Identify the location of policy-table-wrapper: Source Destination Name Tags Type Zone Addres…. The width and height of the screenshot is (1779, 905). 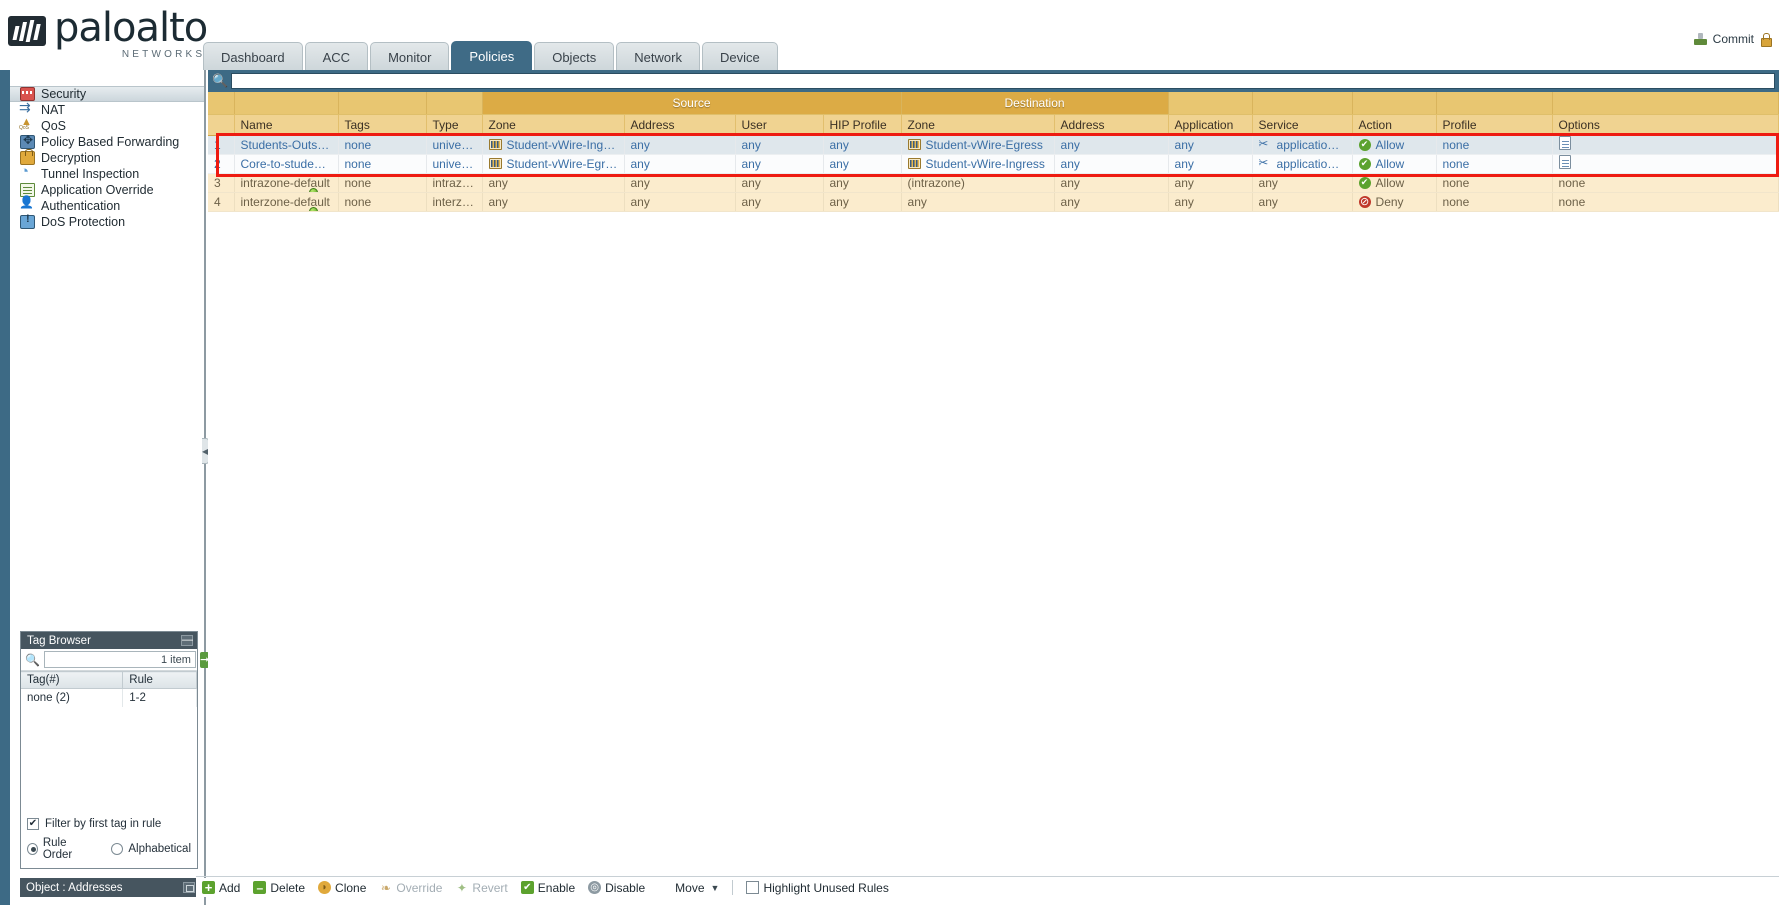
(993, 152).